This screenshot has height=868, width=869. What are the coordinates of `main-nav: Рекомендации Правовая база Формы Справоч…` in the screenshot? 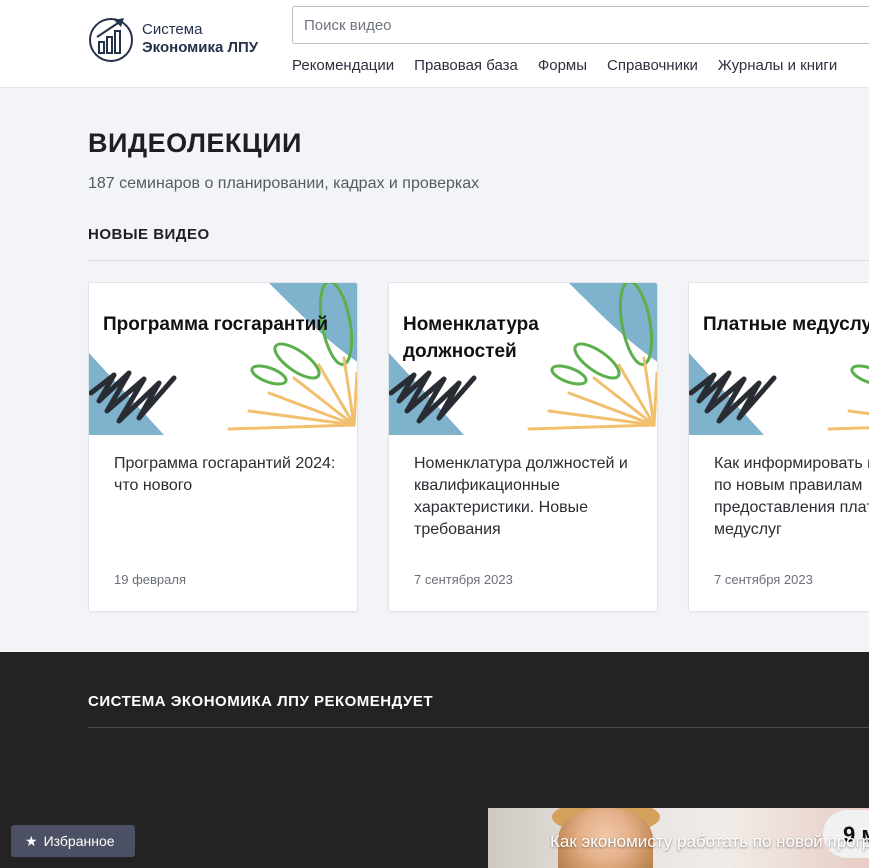 It's located at (574, 65).